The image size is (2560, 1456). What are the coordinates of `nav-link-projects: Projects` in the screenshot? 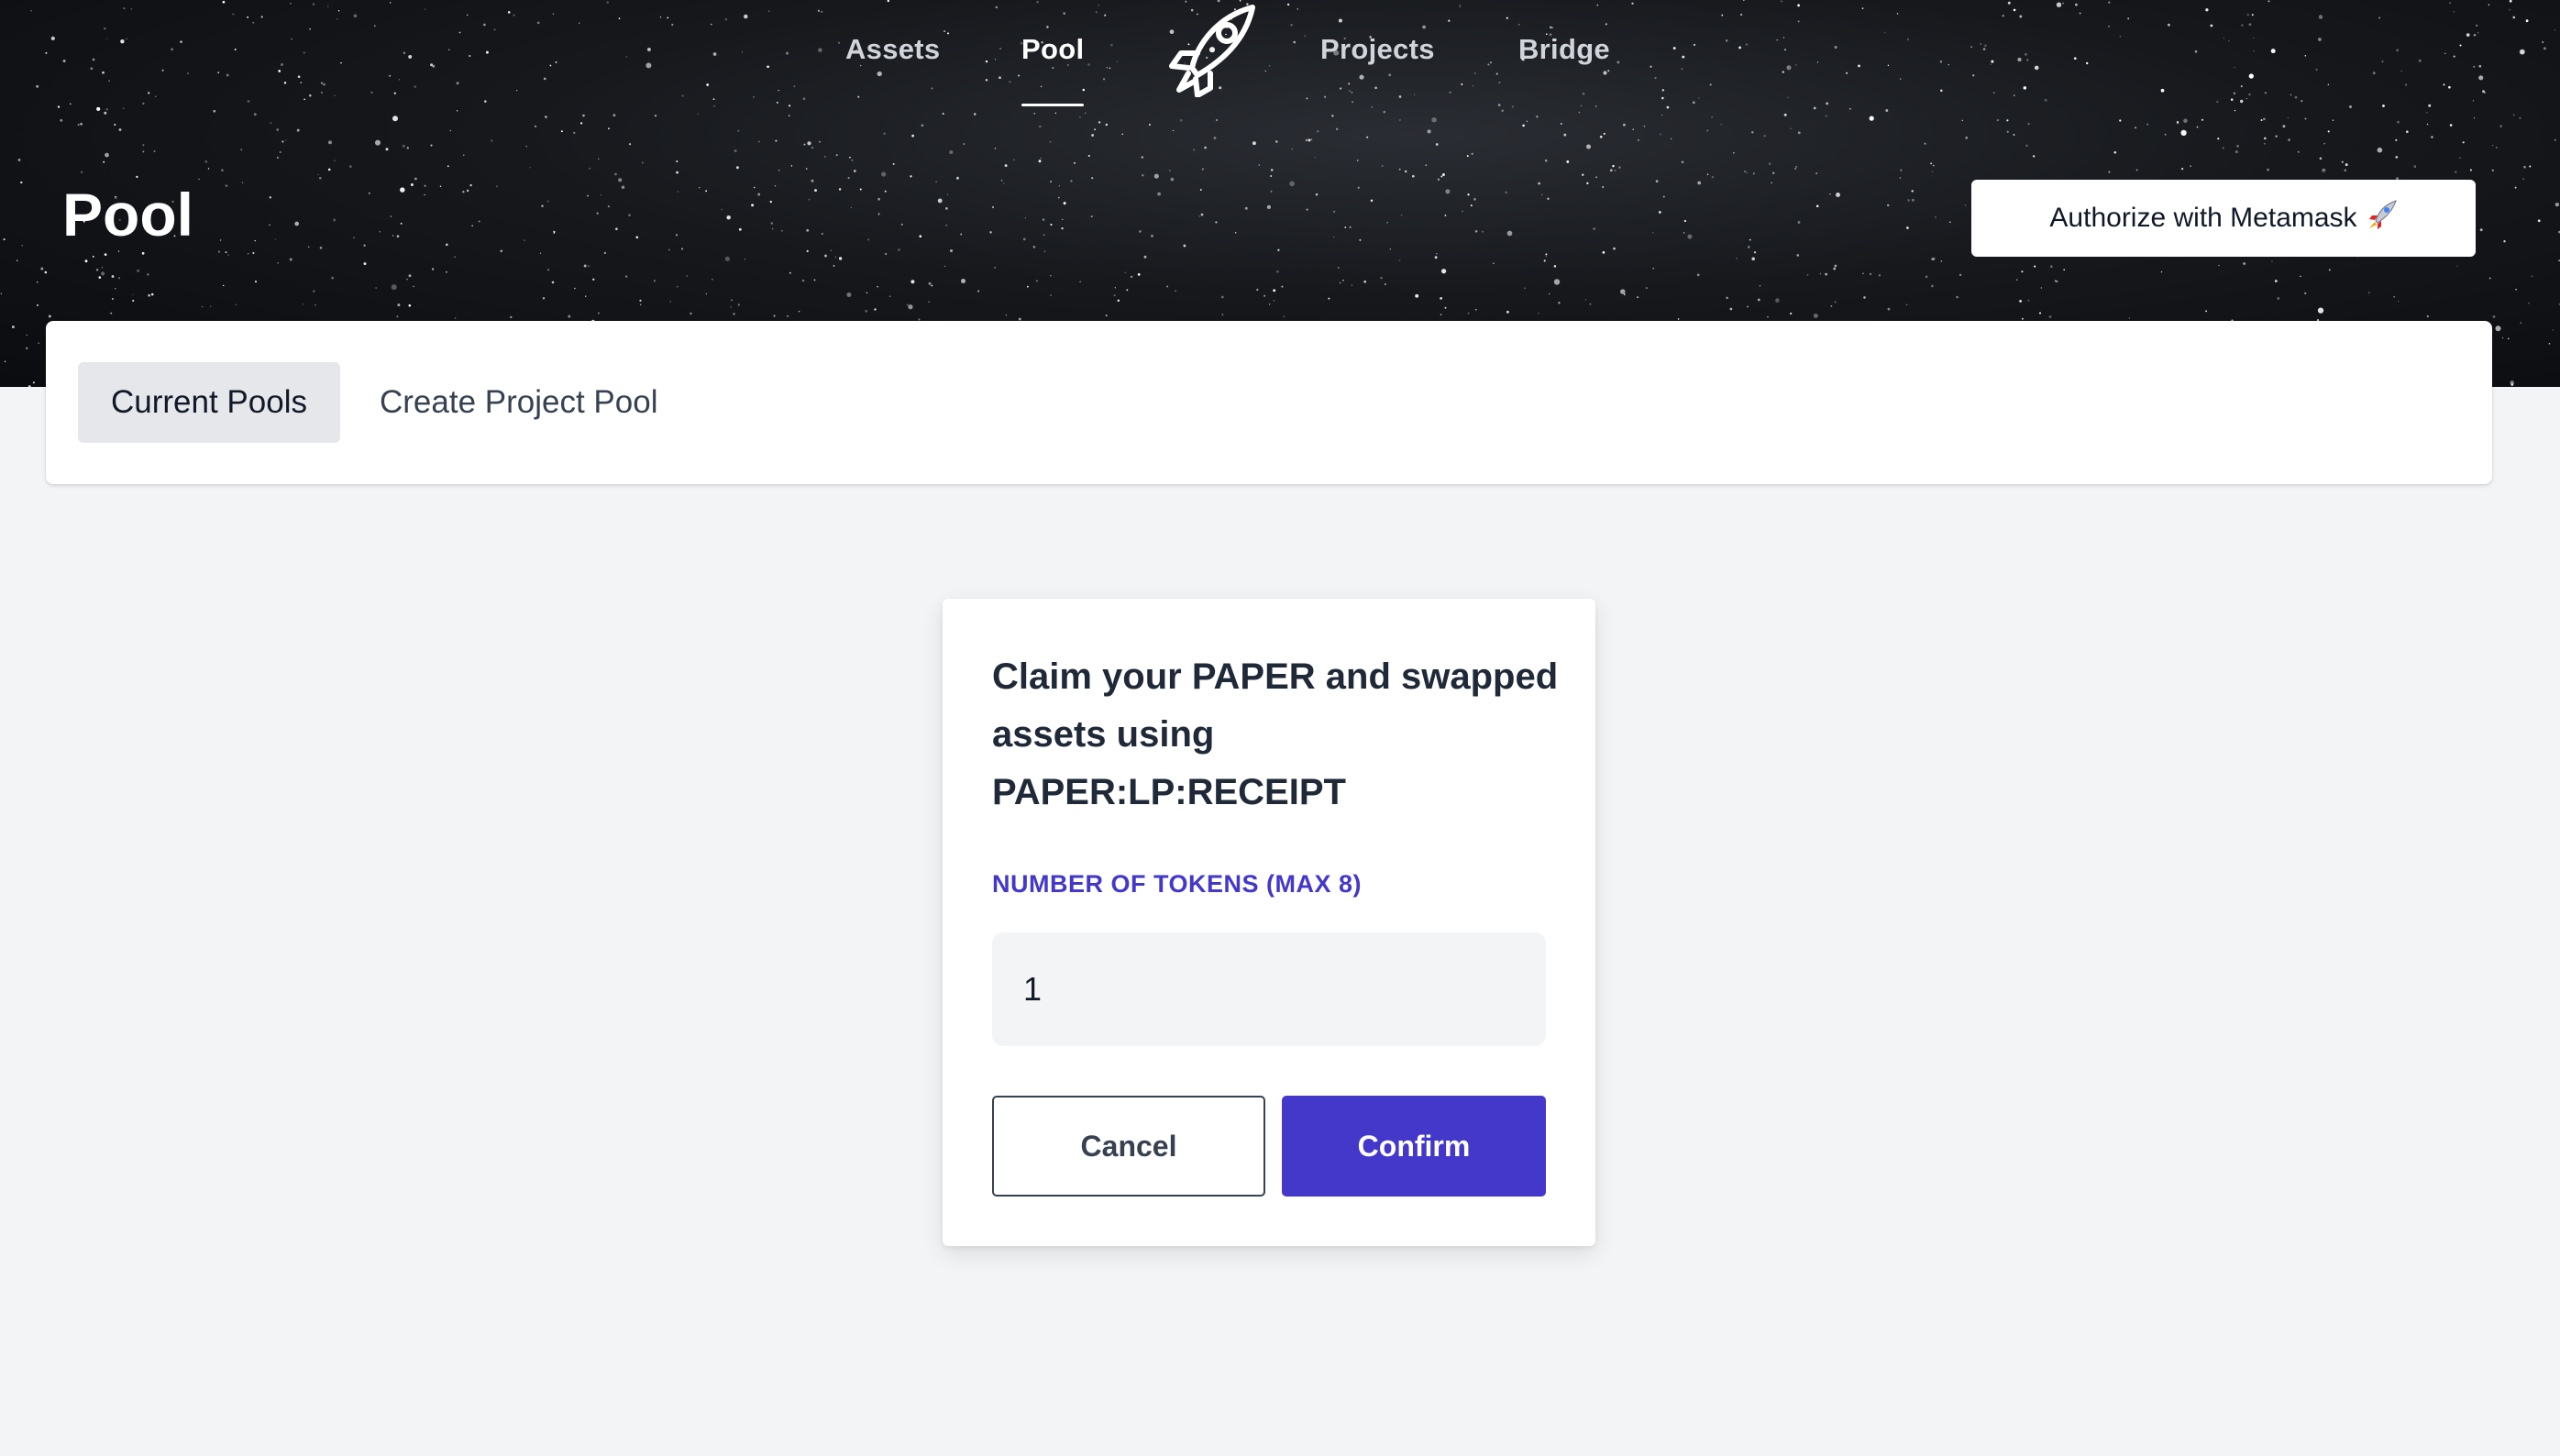 It's located at (1377, 49).